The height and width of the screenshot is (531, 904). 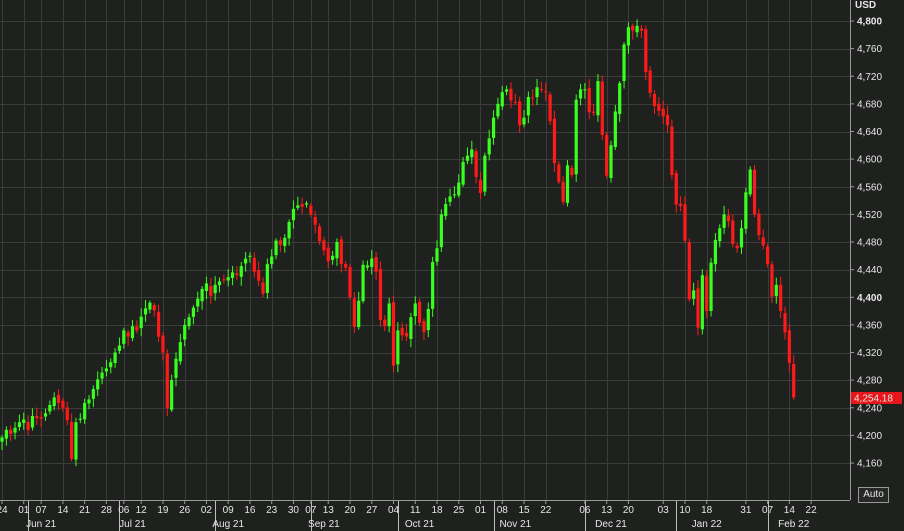 I want to click on x-tick-label: 26, so click(x=185, y=510).